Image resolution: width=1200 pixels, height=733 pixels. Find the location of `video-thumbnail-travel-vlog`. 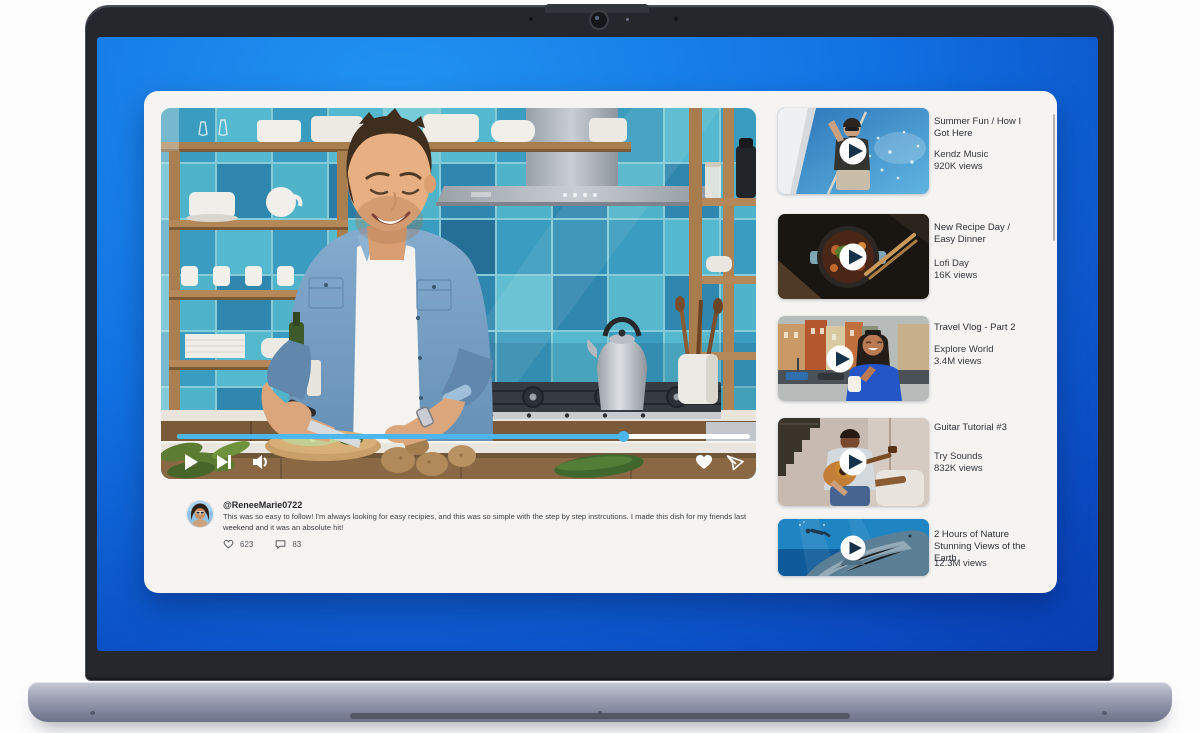

video-thumbnail-travel-vlog is located at coordinates (853, 358).